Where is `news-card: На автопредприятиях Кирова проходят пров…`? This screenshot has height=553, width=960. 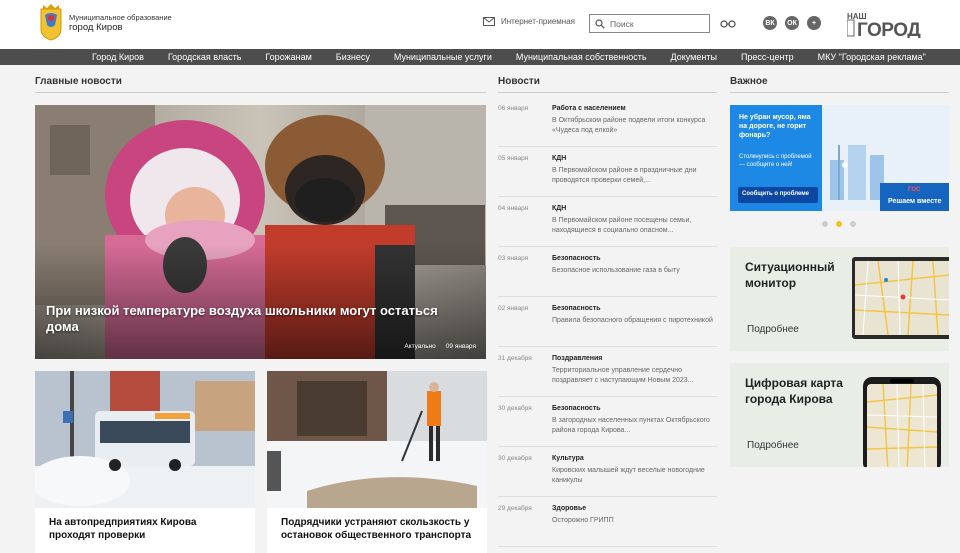 news-card: На автопредприятиях Кирова проходят пров… is located at coordinates (145, 462).